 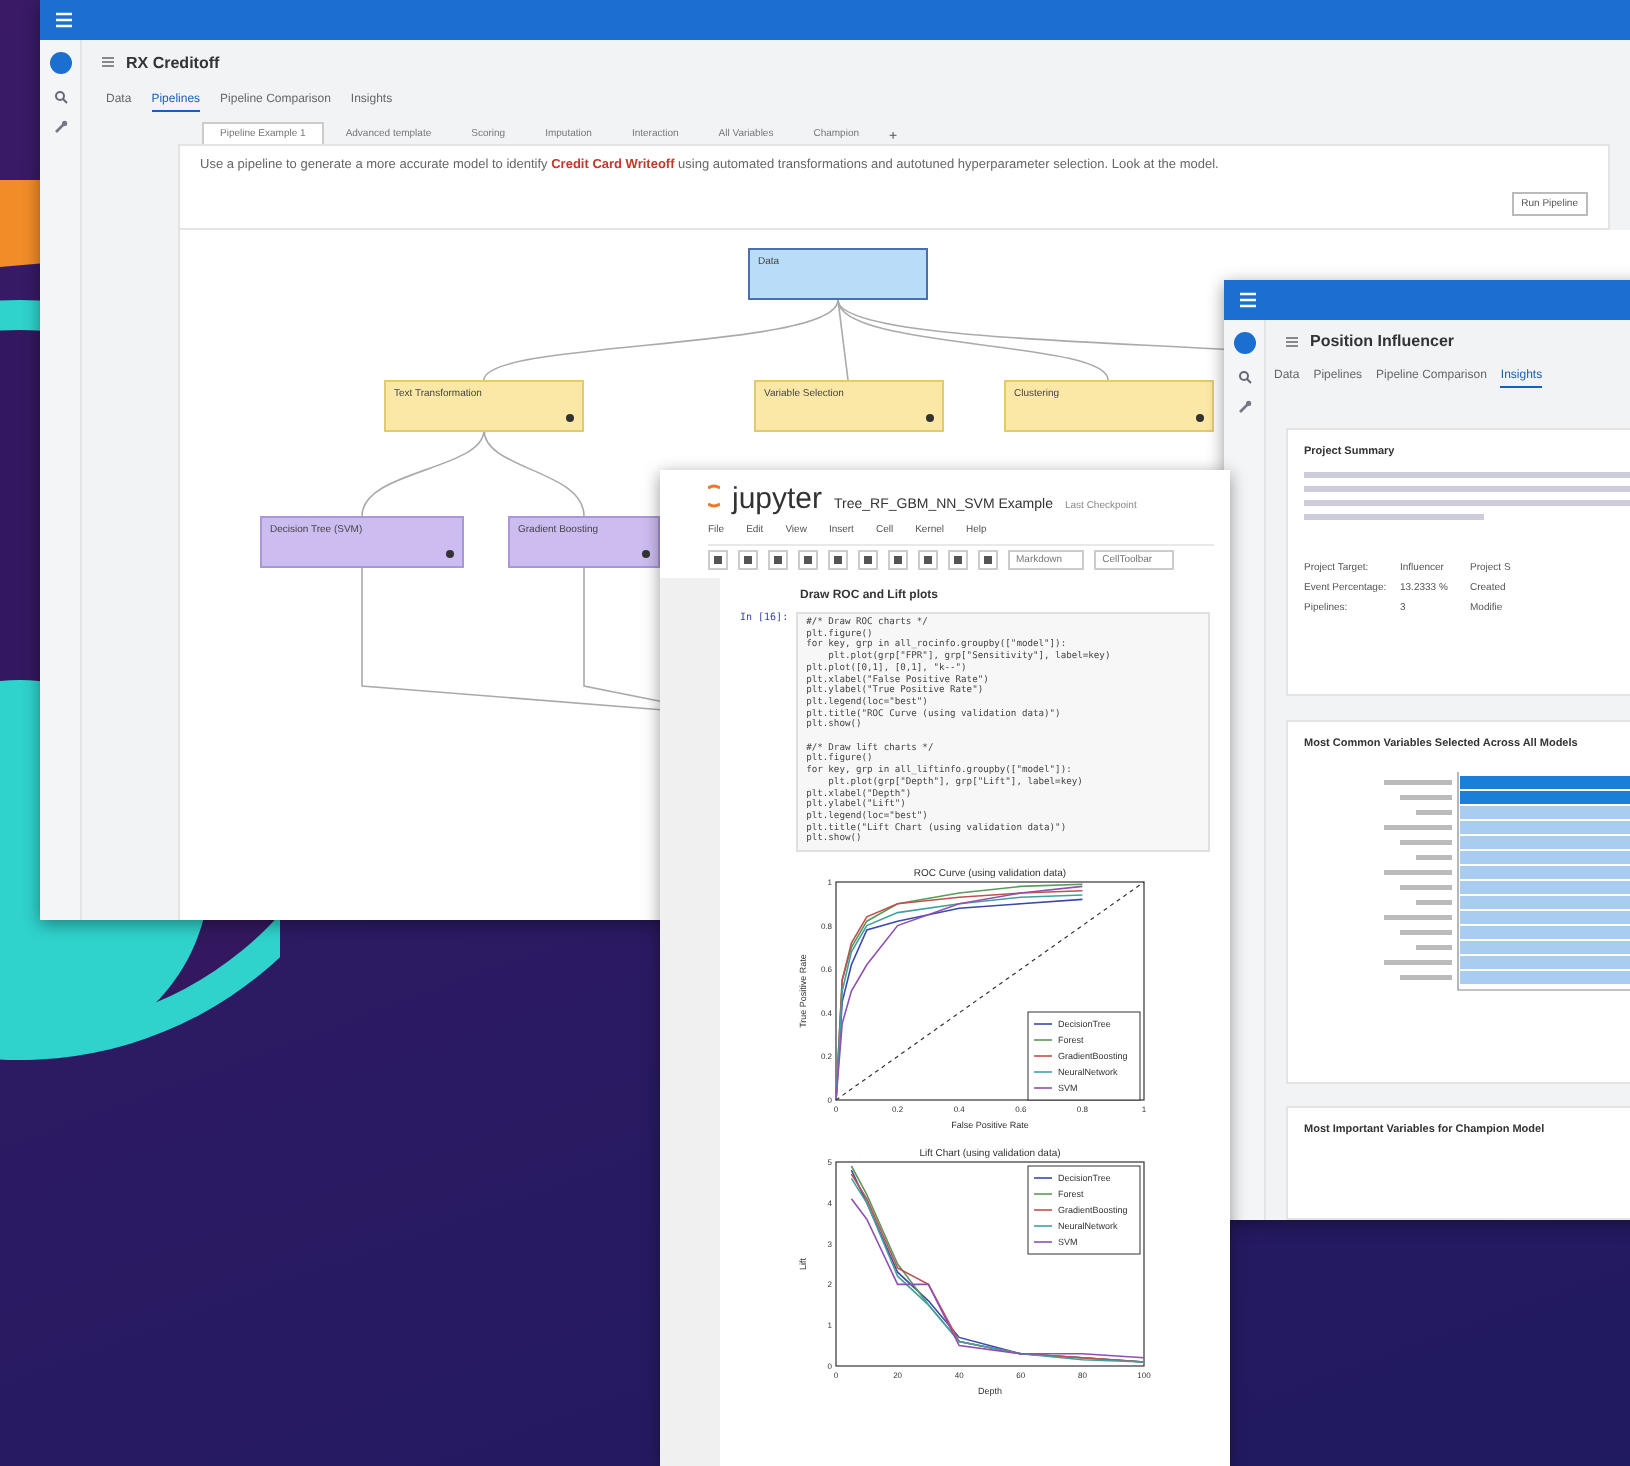 What do you see at coordinates (777, 499) in the screenshot?
I see `logo-text: jupyter` at bounding box center [777, 499].